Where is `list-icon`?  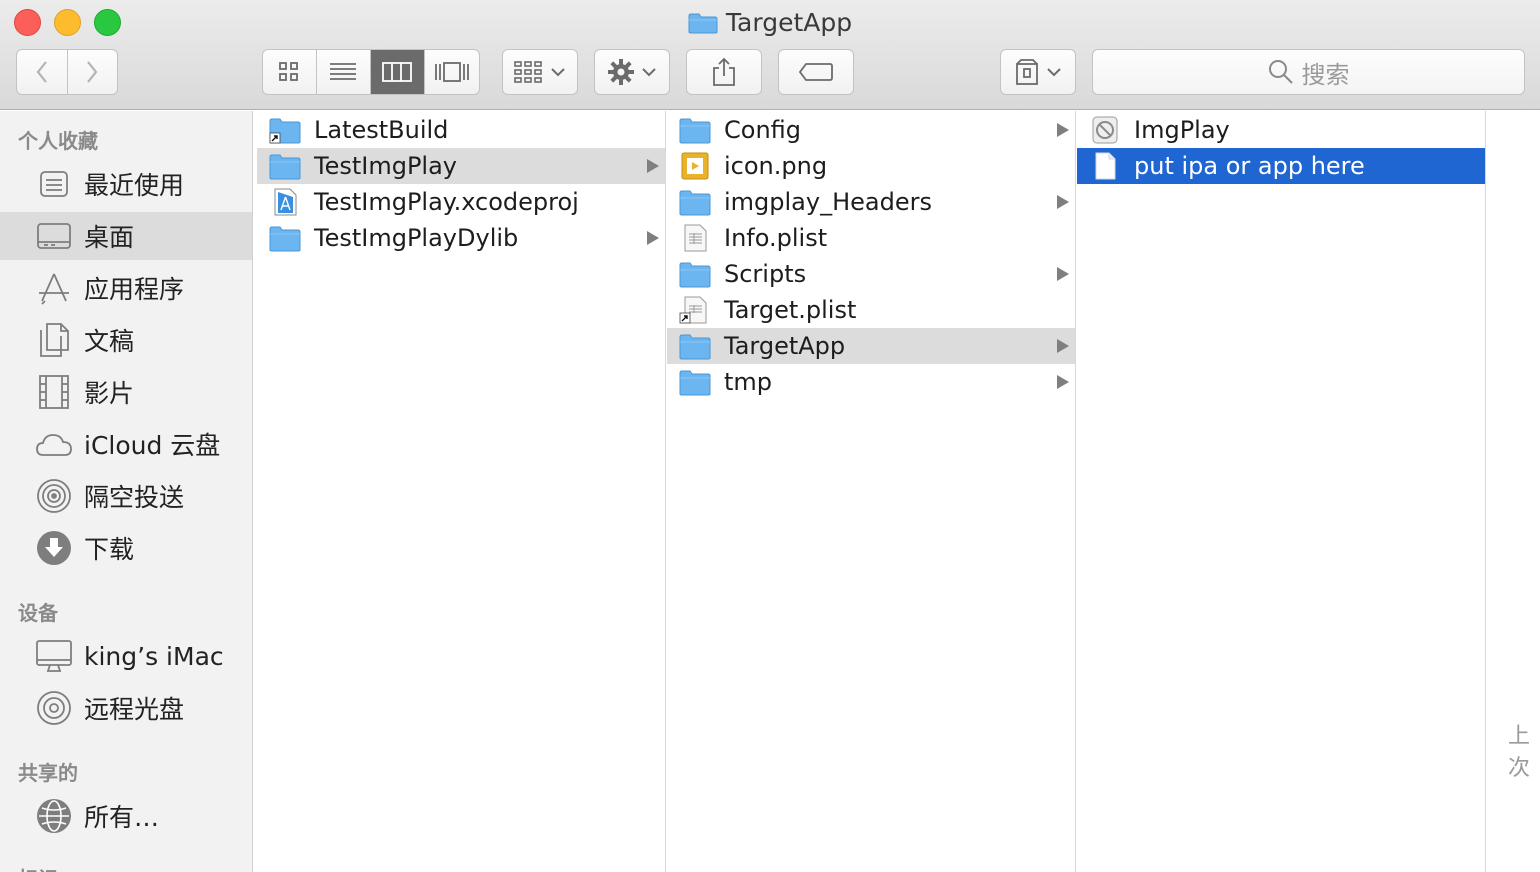 list-icon is located at coordinates (343, 71).